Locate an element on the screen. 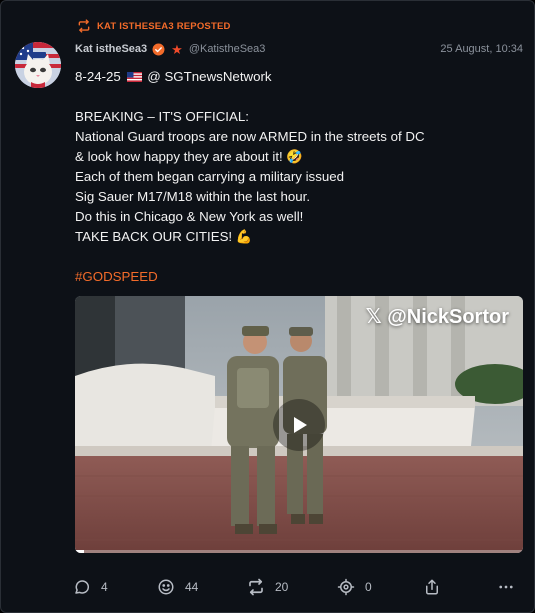 This screenshot has width=535, height=613. avatar is located at coordinates (38, 65).